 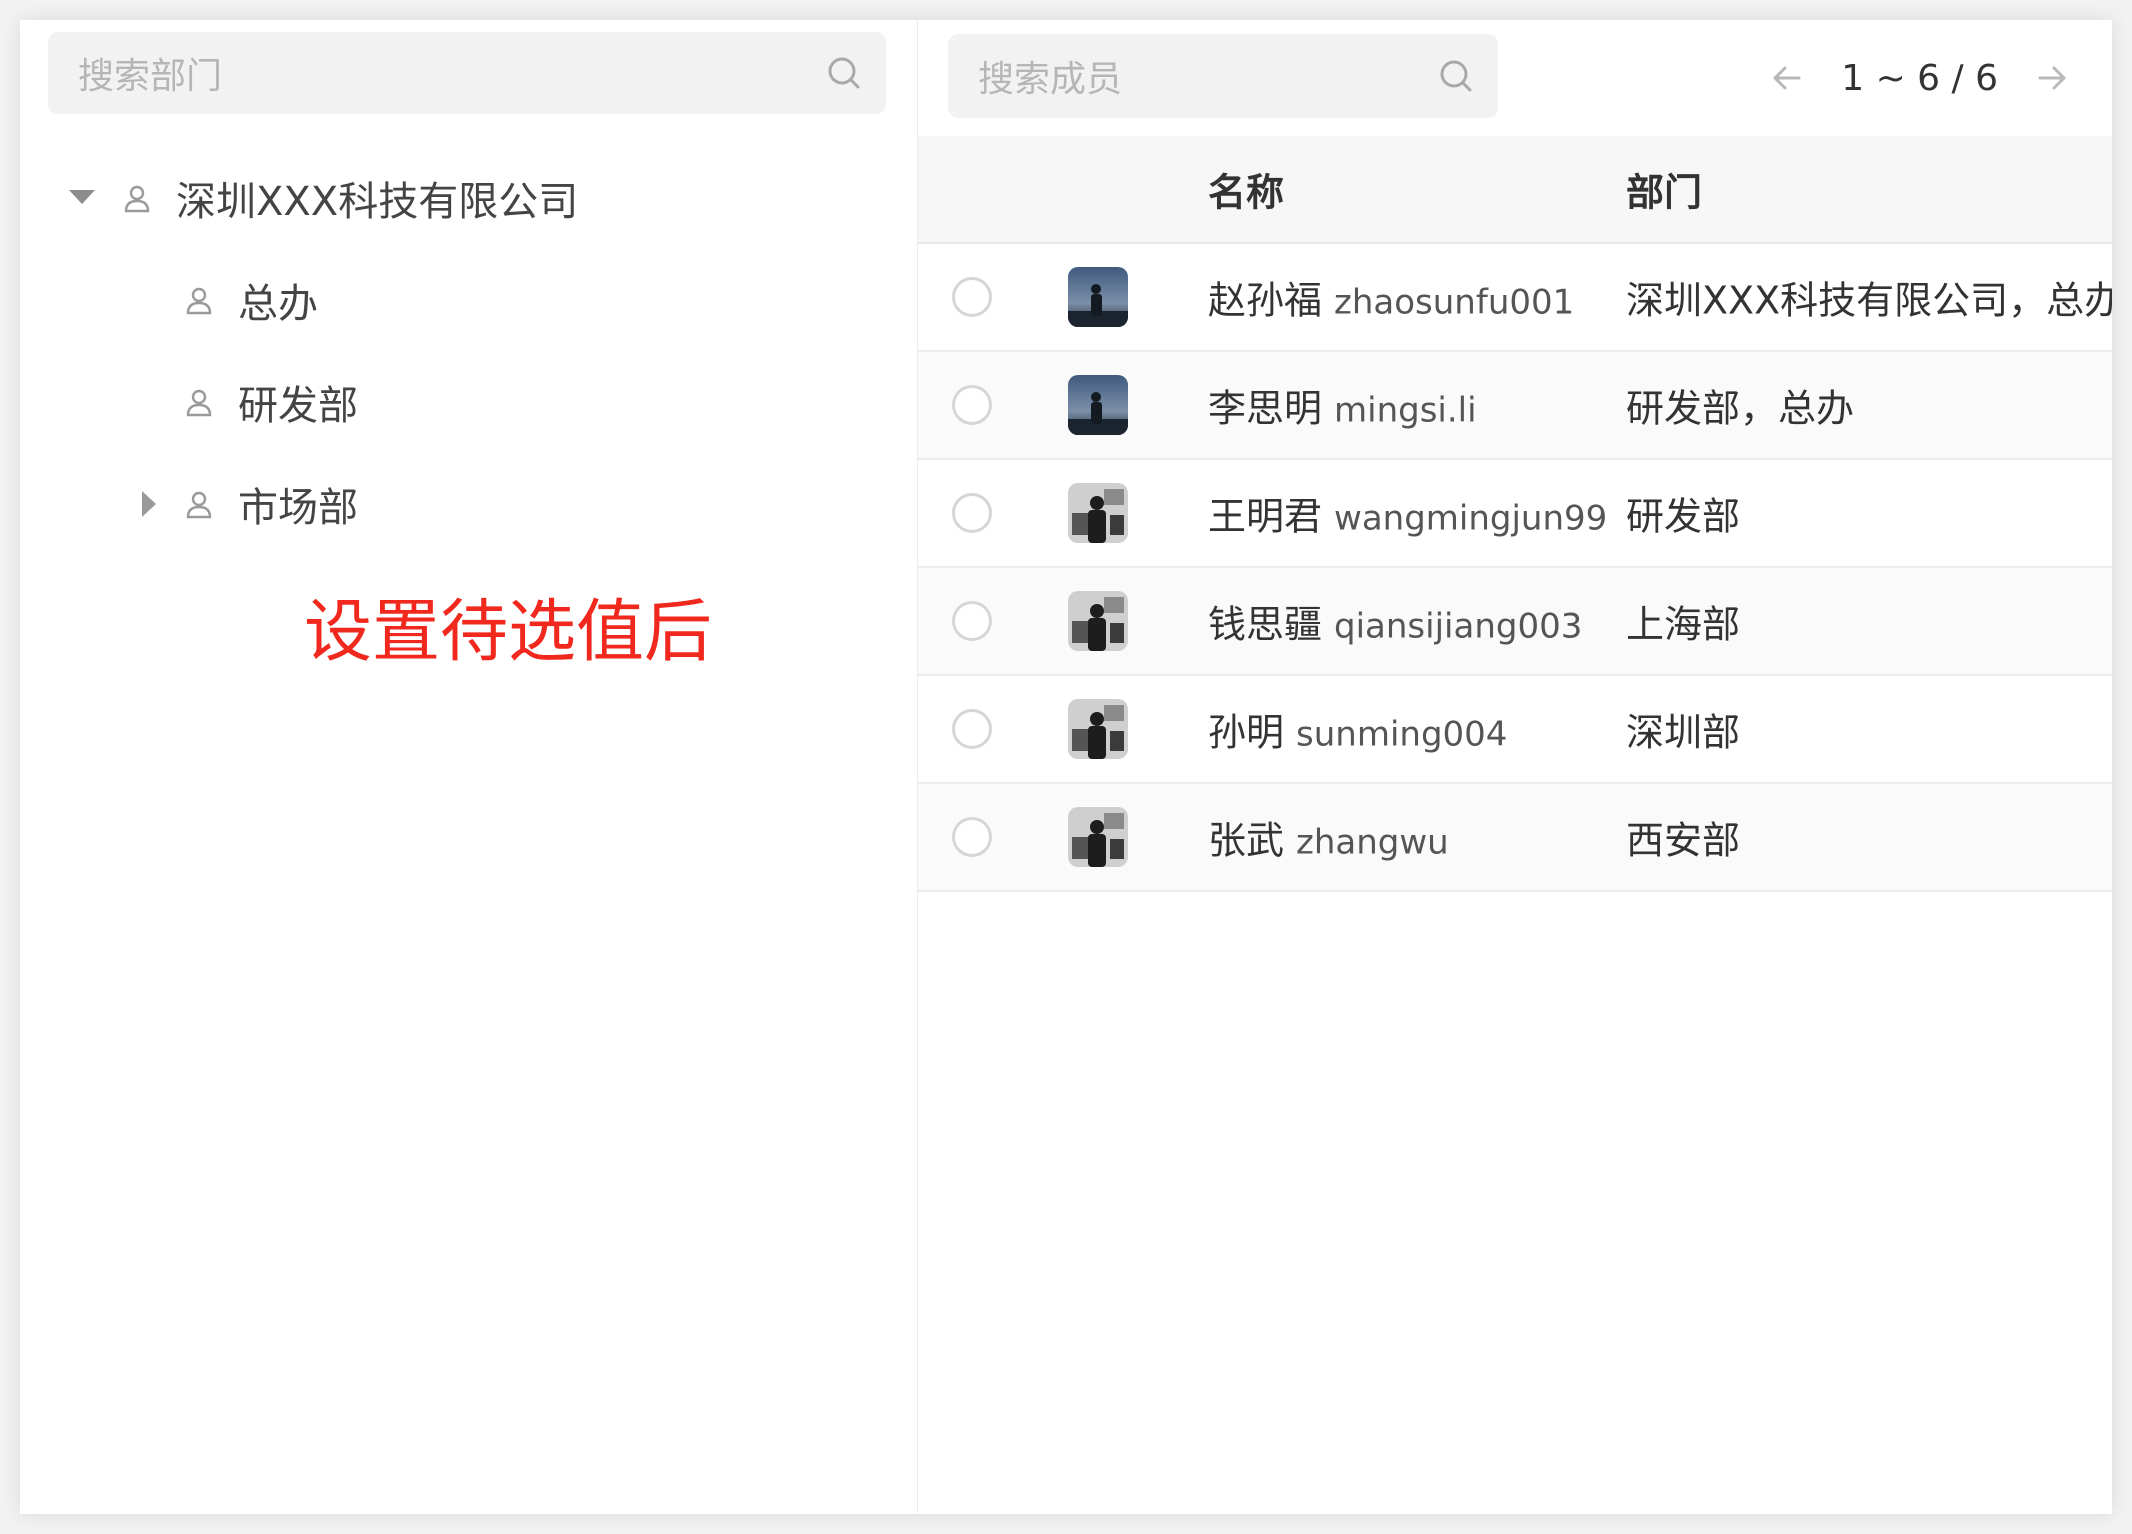 I want to click on member-name: 赵孙福 zhaosunfu001, so click(x=1391, y=300).